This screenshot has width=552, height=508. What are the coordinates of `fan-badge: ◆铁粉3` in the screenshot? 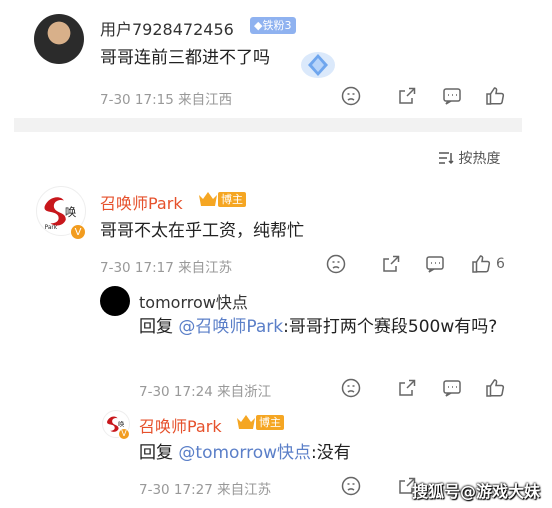 It's located at (273, 25).